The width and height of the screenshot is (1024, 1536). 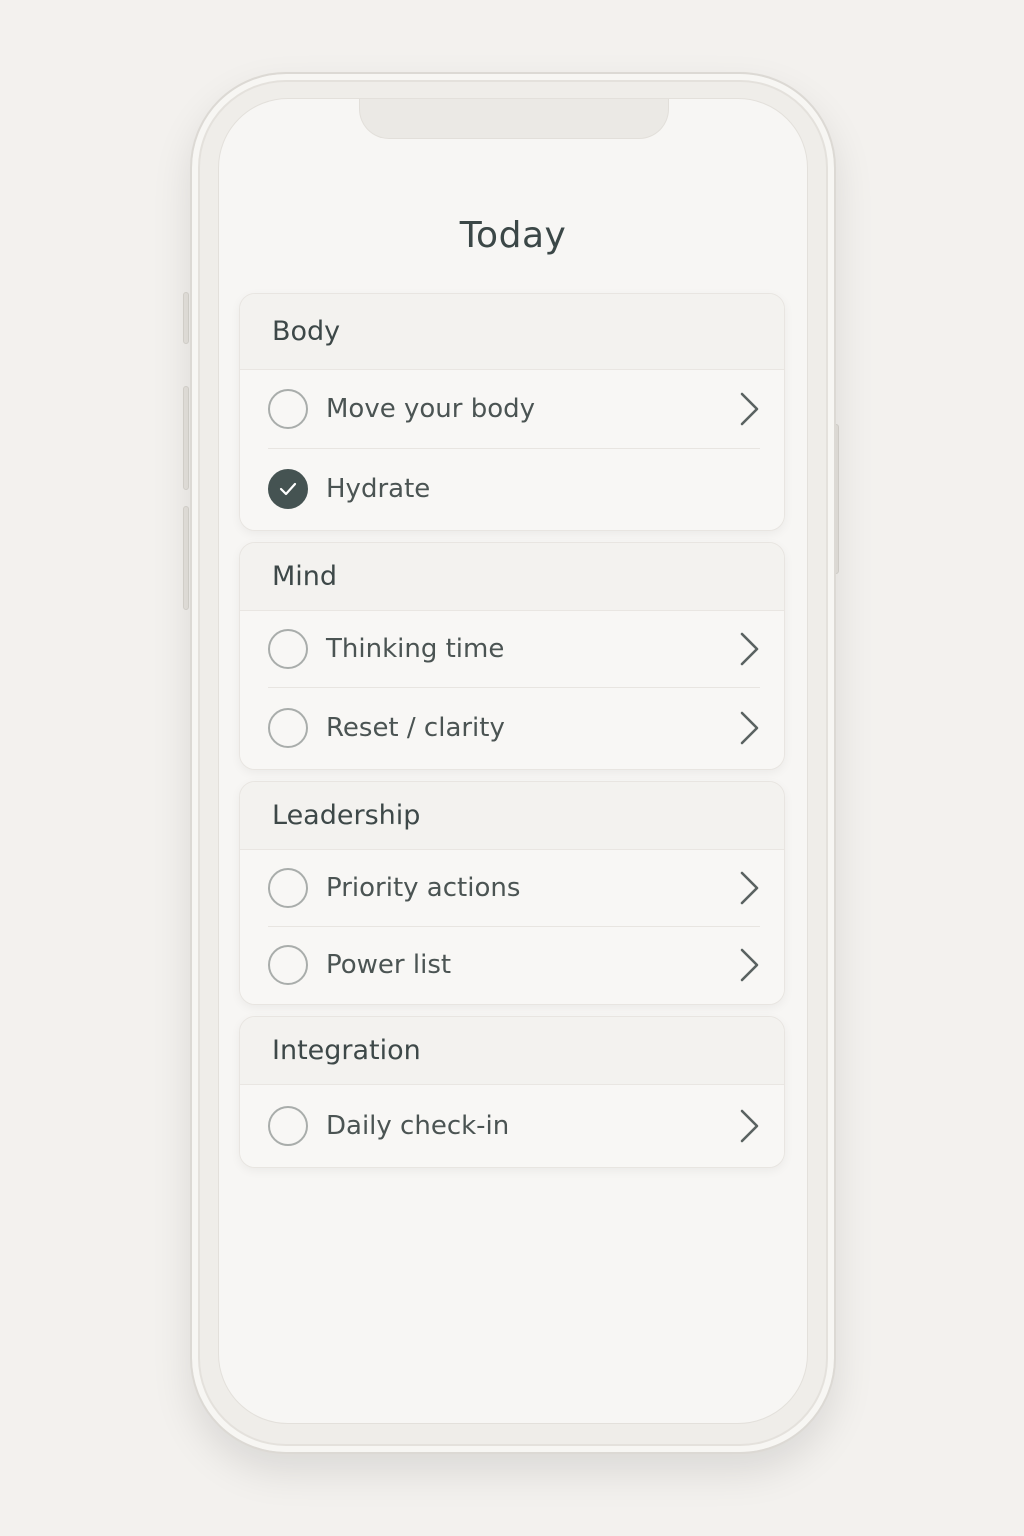 What do you see at coordinates (512, 649) in the screenshot?
I see `task-thinking-time: Thinking time` at bounding box center [512, 649].